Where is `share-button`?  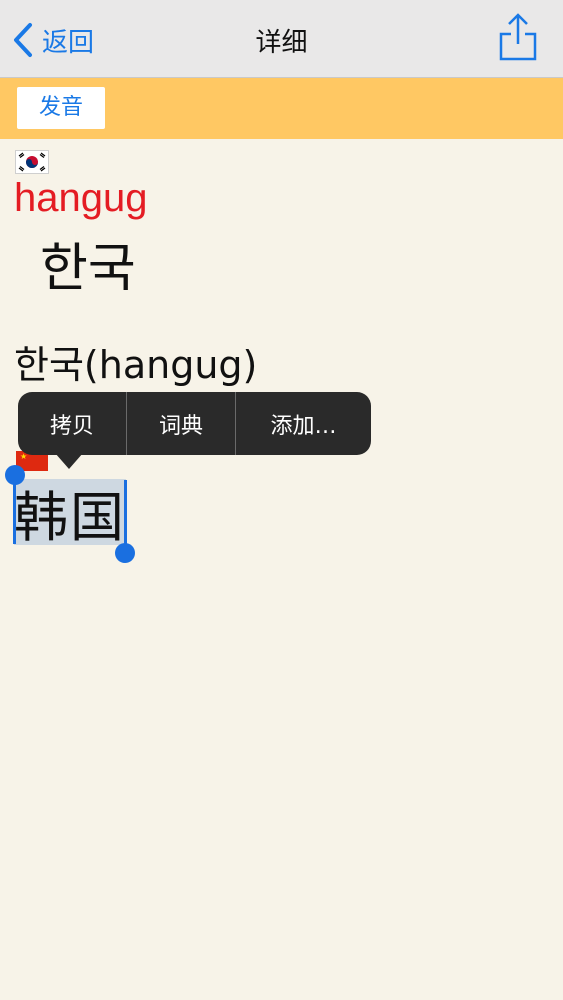 share-button is located at coordinates (518, 37).